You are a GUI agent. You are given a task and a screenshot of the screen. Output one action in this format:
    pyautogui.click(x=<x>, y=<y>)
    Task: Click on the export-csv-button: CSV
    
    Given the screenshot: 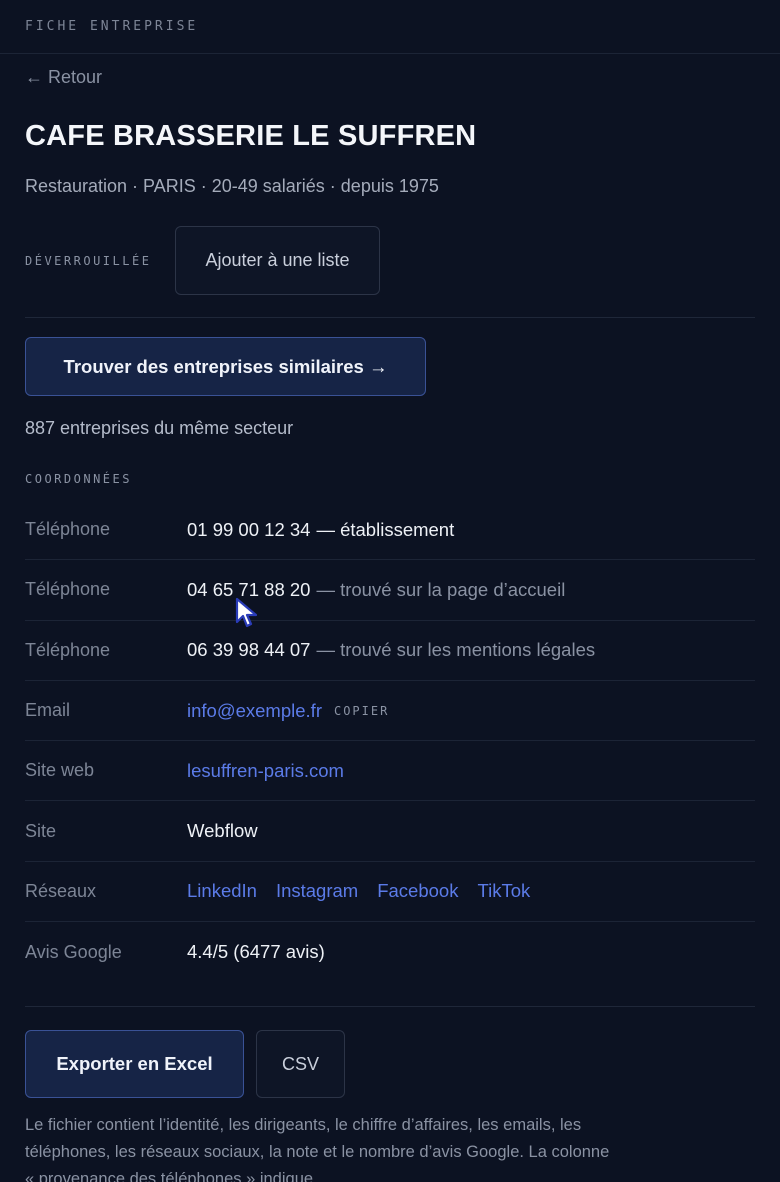 What is the action you would take?
    pyautogui.click(x=300, y=1064)
    